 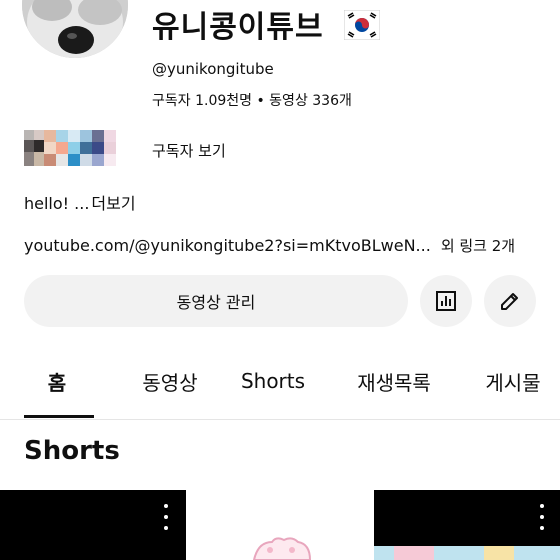 I want to click on pencil-icon, so click(x=509, y=301).